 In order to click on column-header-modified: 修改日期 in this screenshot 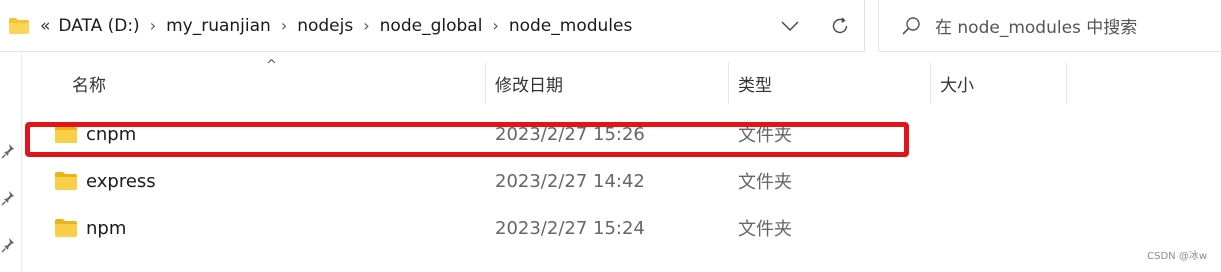, I will do `click(611, 83)`.